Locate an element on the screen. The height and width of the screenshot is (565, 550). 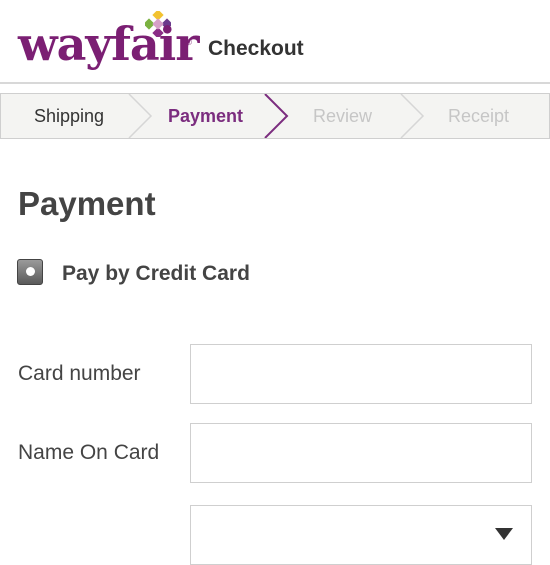
header: wayfair ® Checkout is located at coordinates (275, 41).